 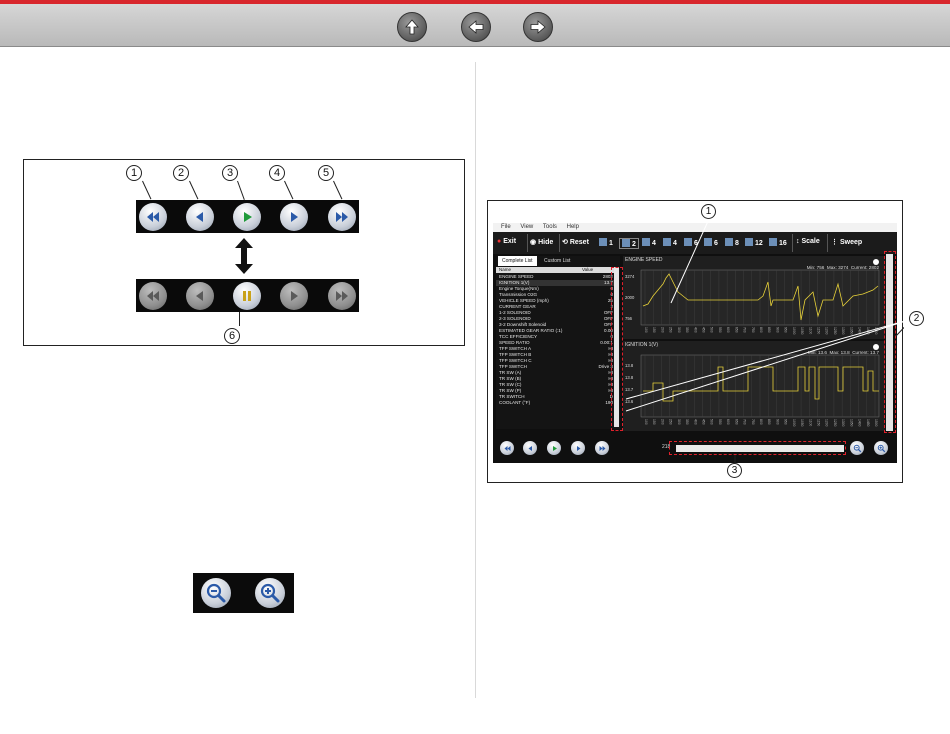 What do you see at coordinates (326, 173) in the screenshot?
I see `callout-5: 5` at bounding box center [326, 173].